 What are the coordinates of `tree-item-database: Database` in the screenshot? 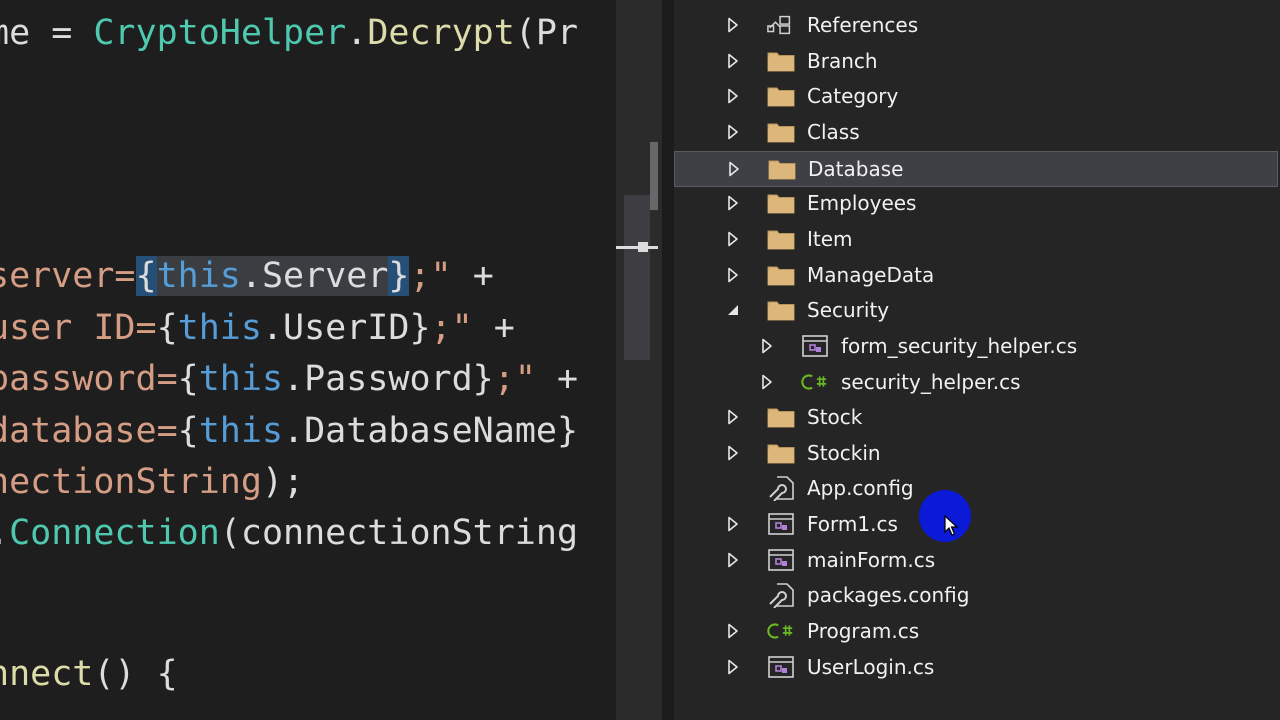 It's located at (976, 169).